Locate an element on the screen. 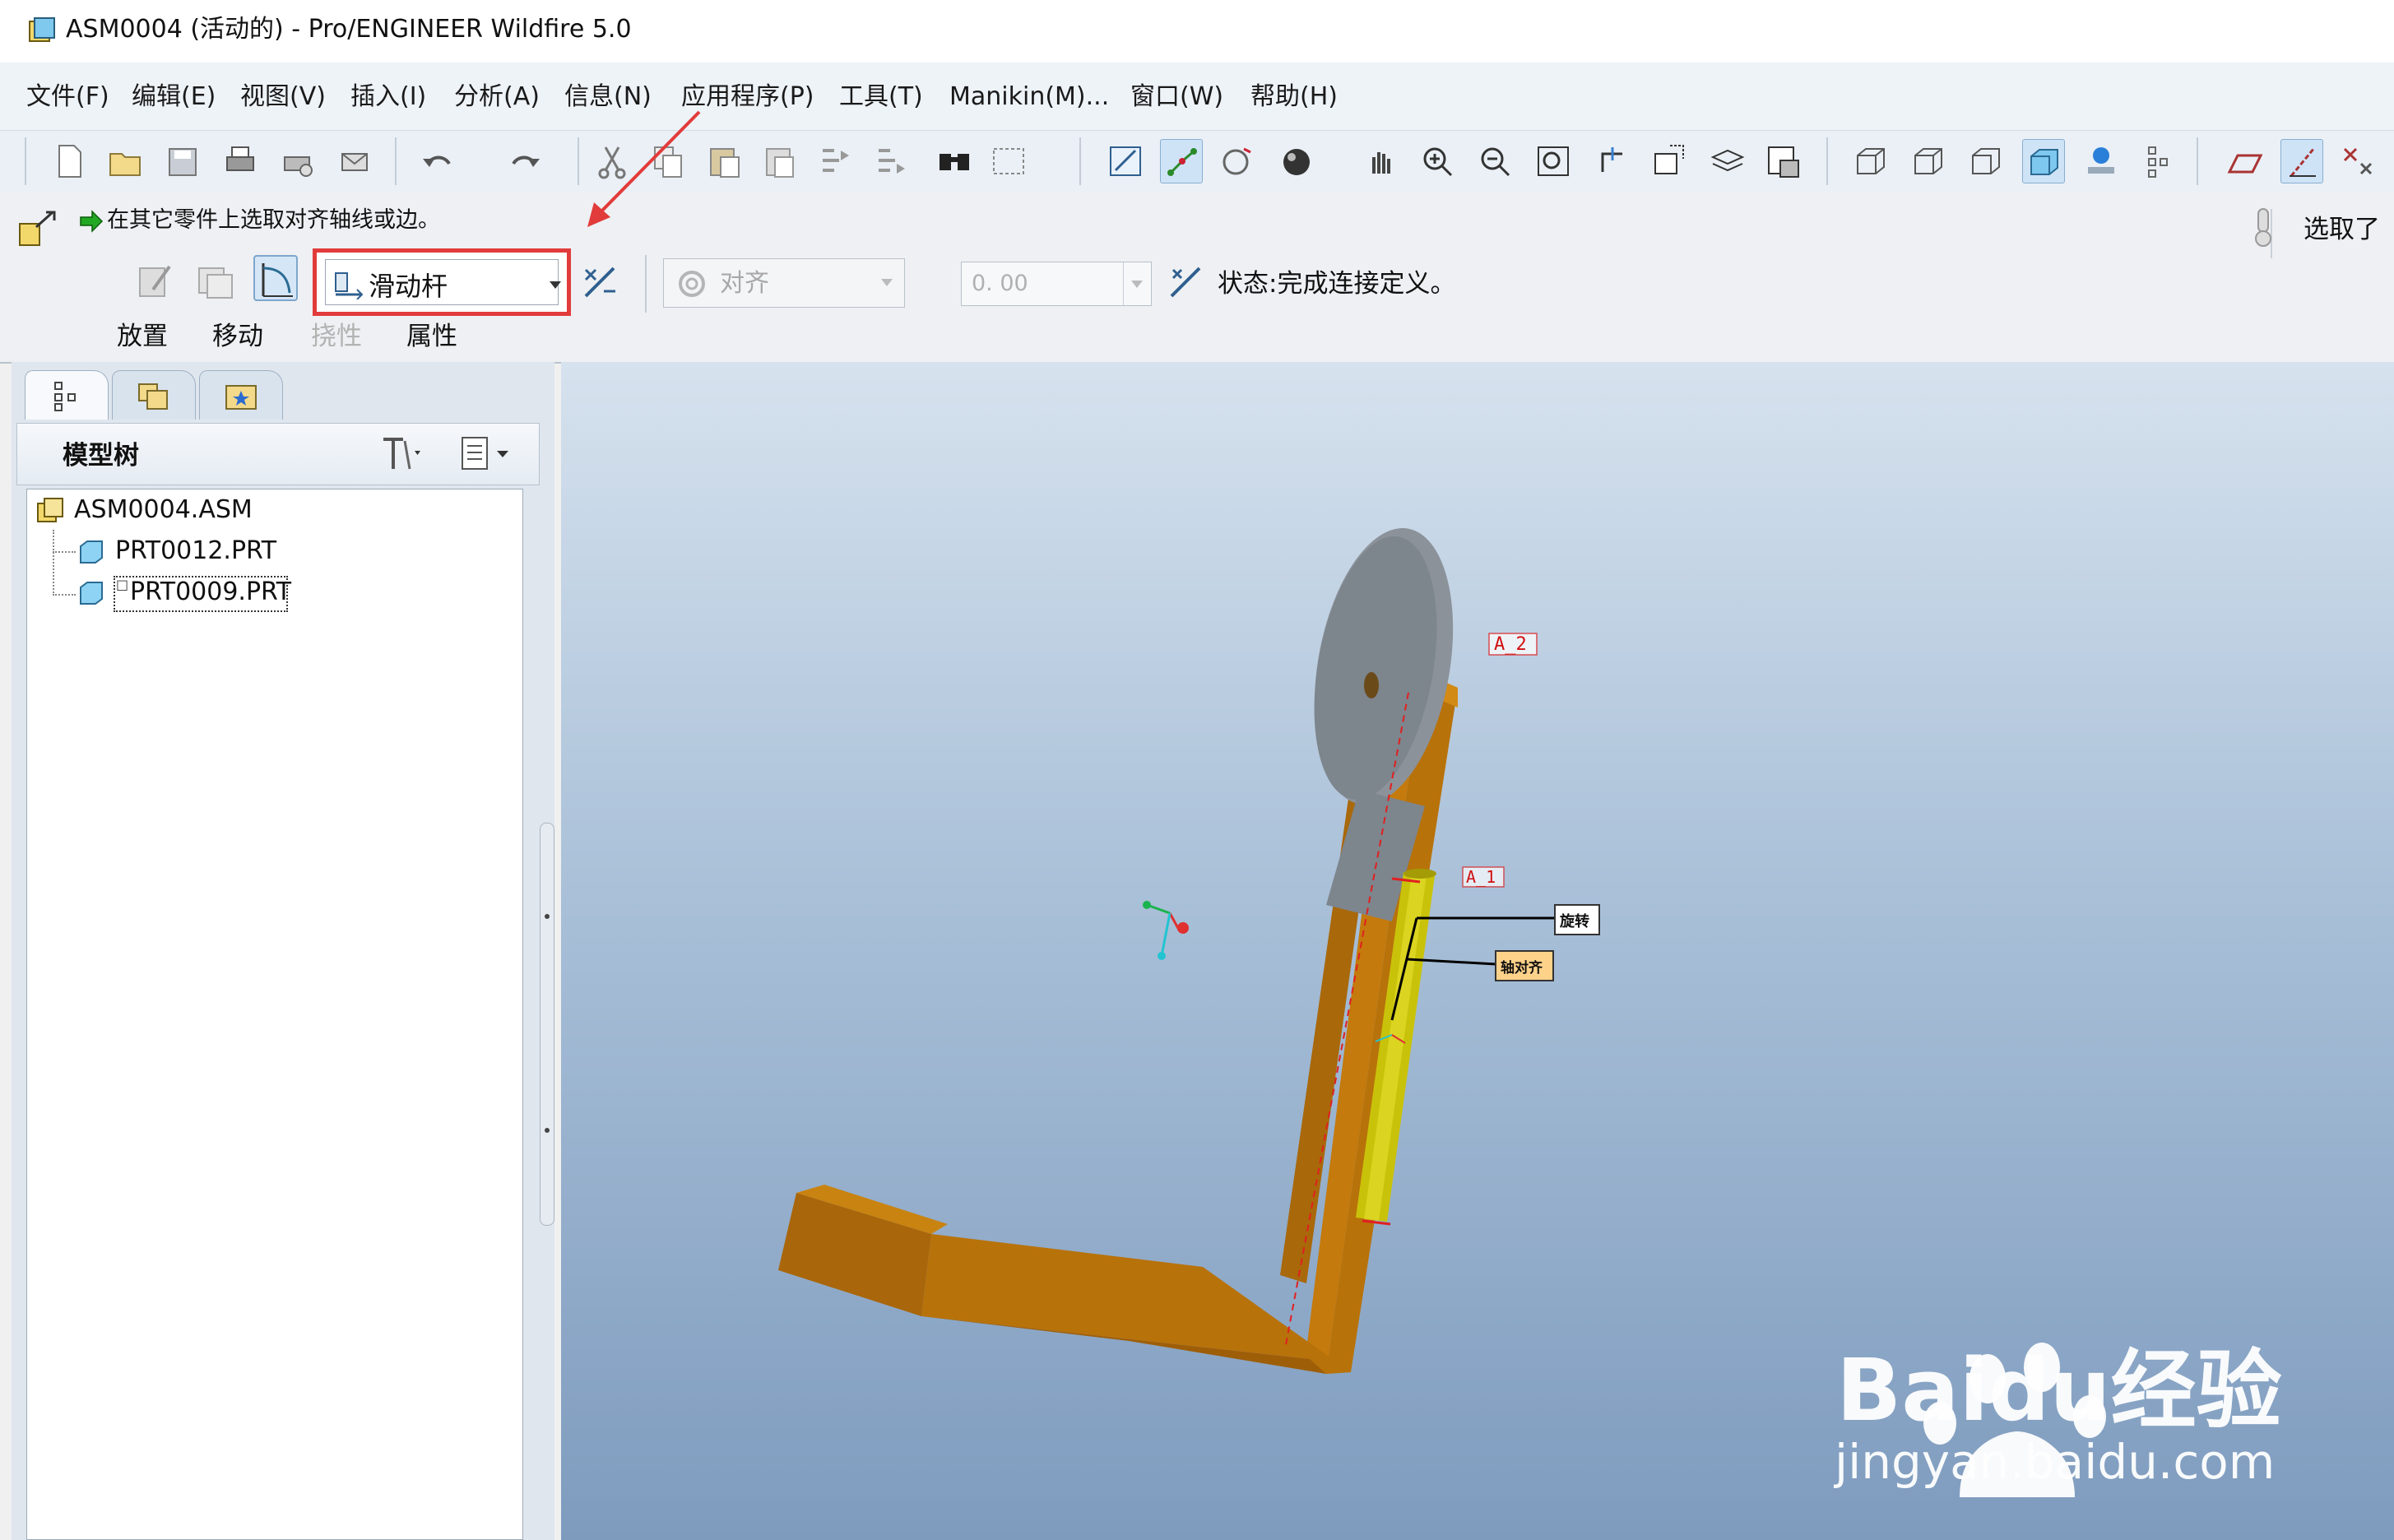 The width and height of the screenshot is (2394, 1540). tab-move: 移动 is located at coordinates (237, 336).